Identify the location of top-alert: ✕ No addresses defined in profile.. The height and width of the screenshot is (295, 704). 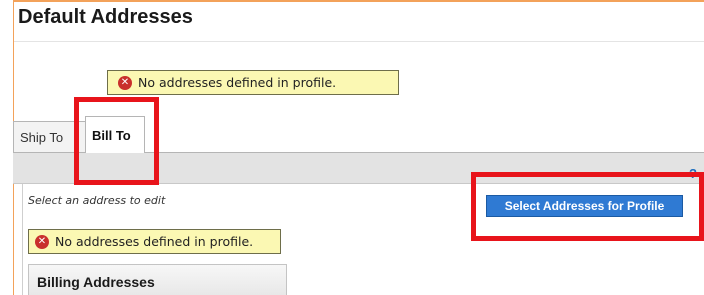
(253, 82).